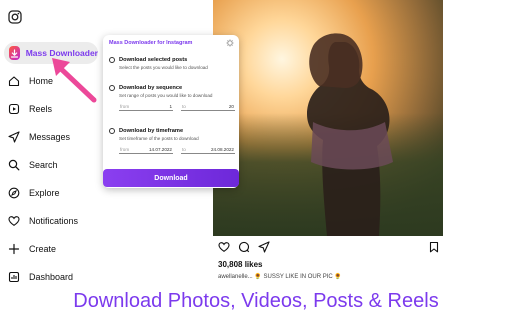 Image resolution: width=512 pixels, height=320 pixels. What do you see at coordinates (14, 53) in the screenshot?
I see `download-icon` at bounding box center [14, 53].